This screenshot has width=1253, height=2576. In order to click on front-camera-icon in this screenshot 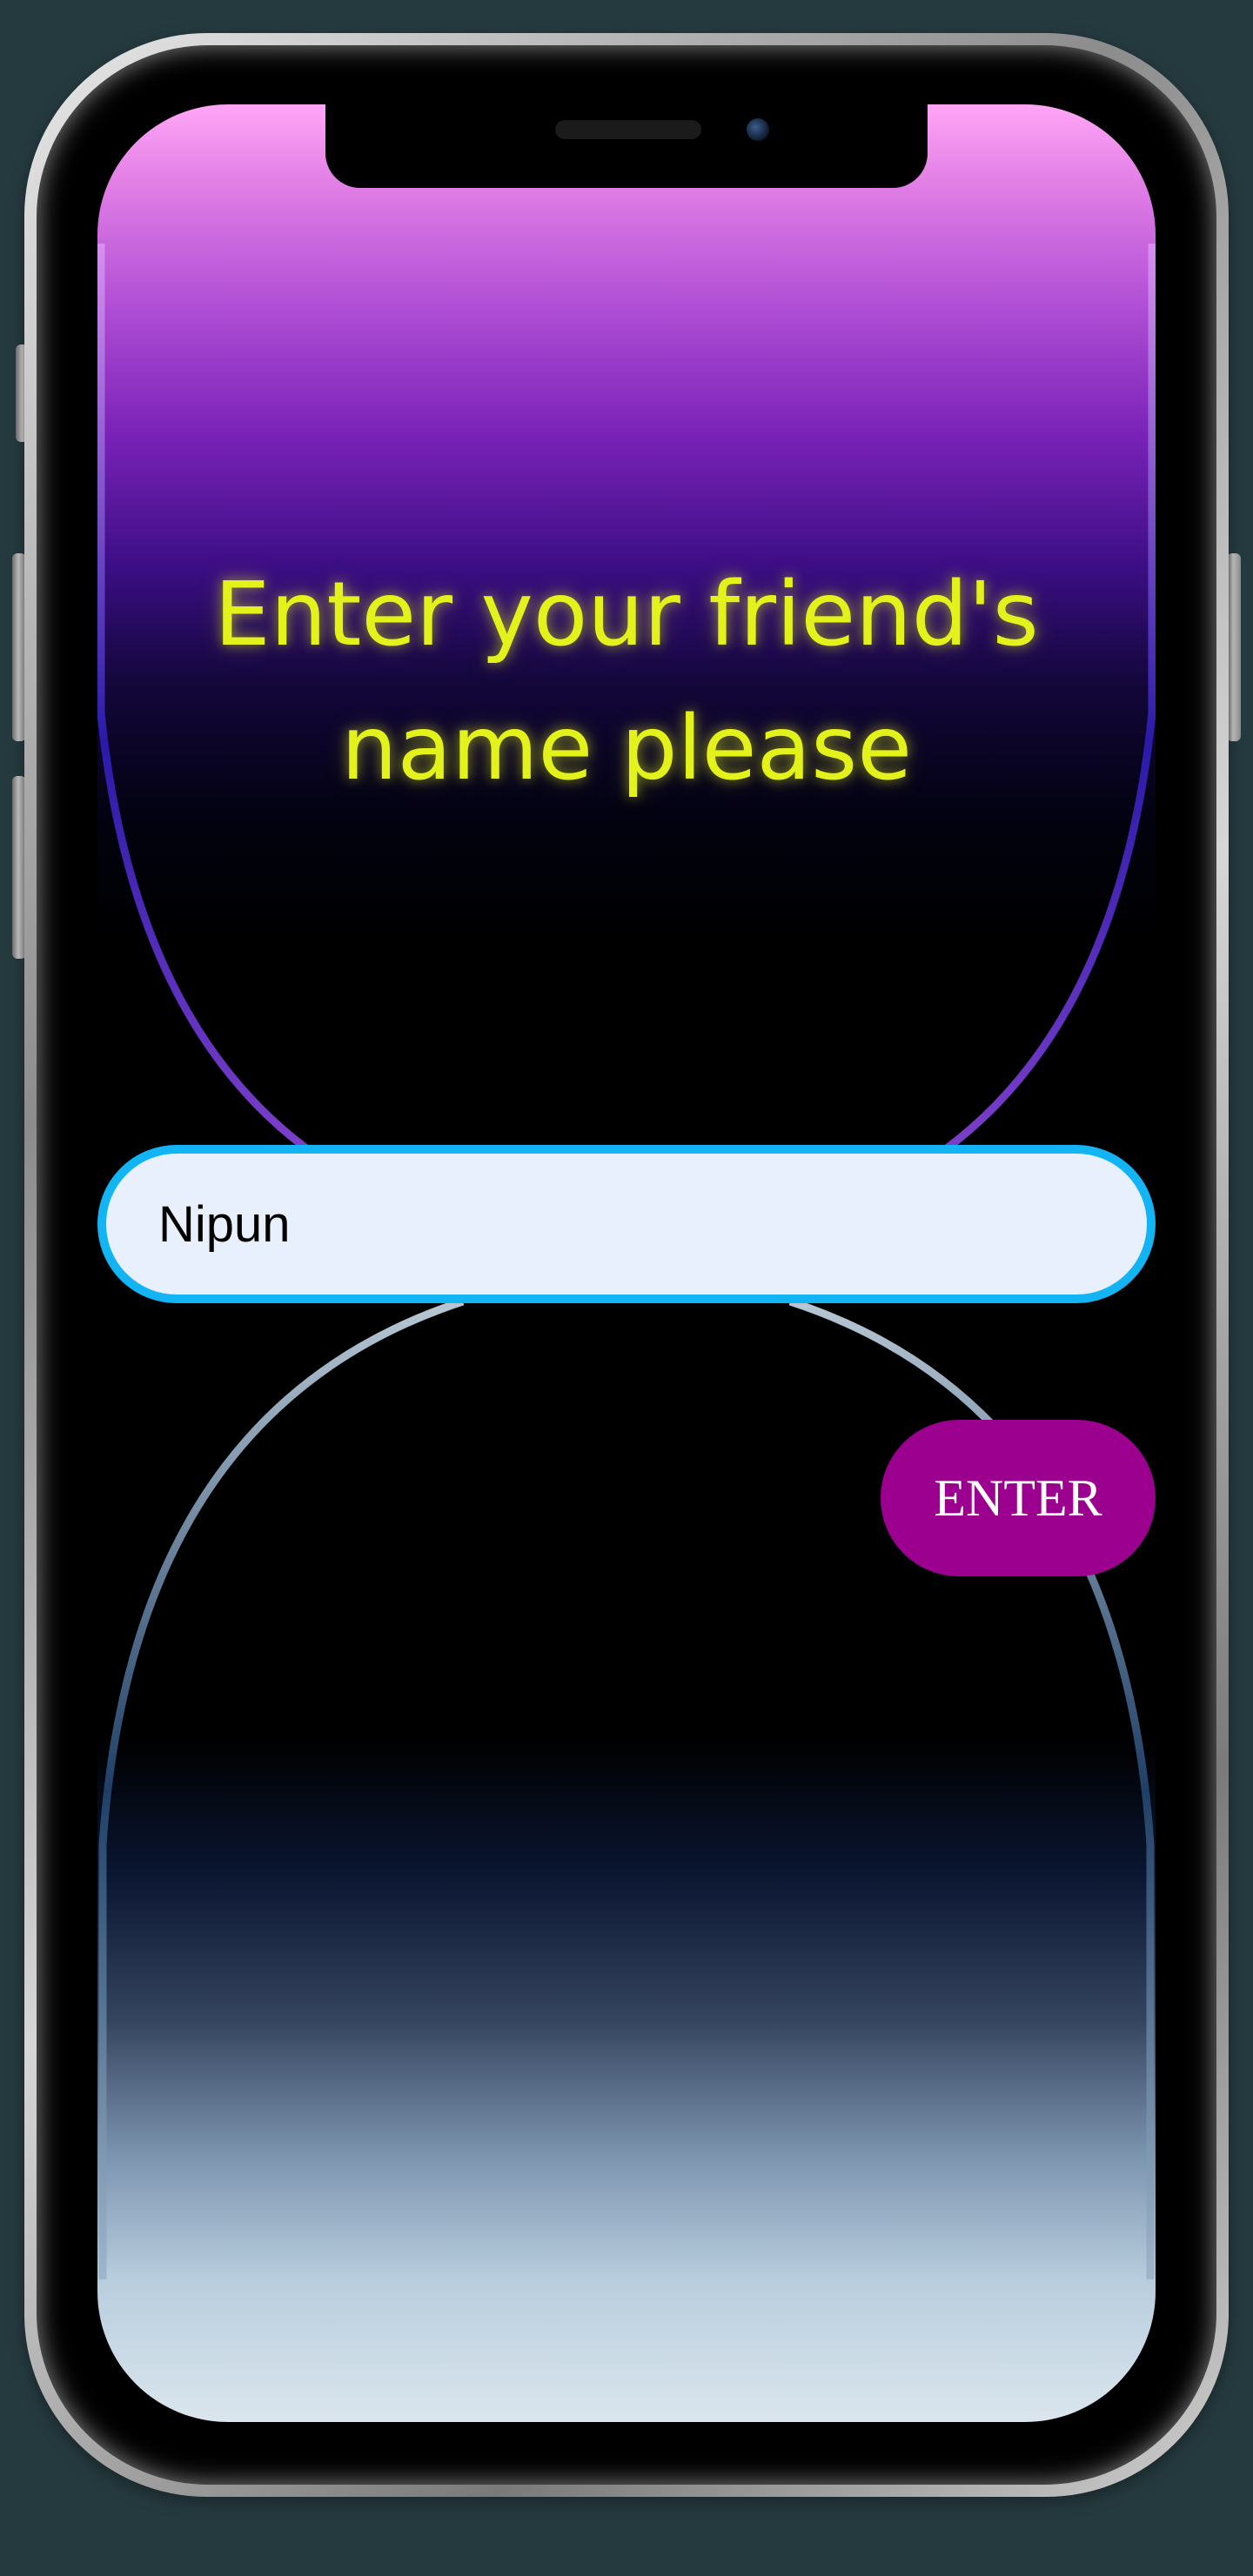, I will do `click(758, 129)`.